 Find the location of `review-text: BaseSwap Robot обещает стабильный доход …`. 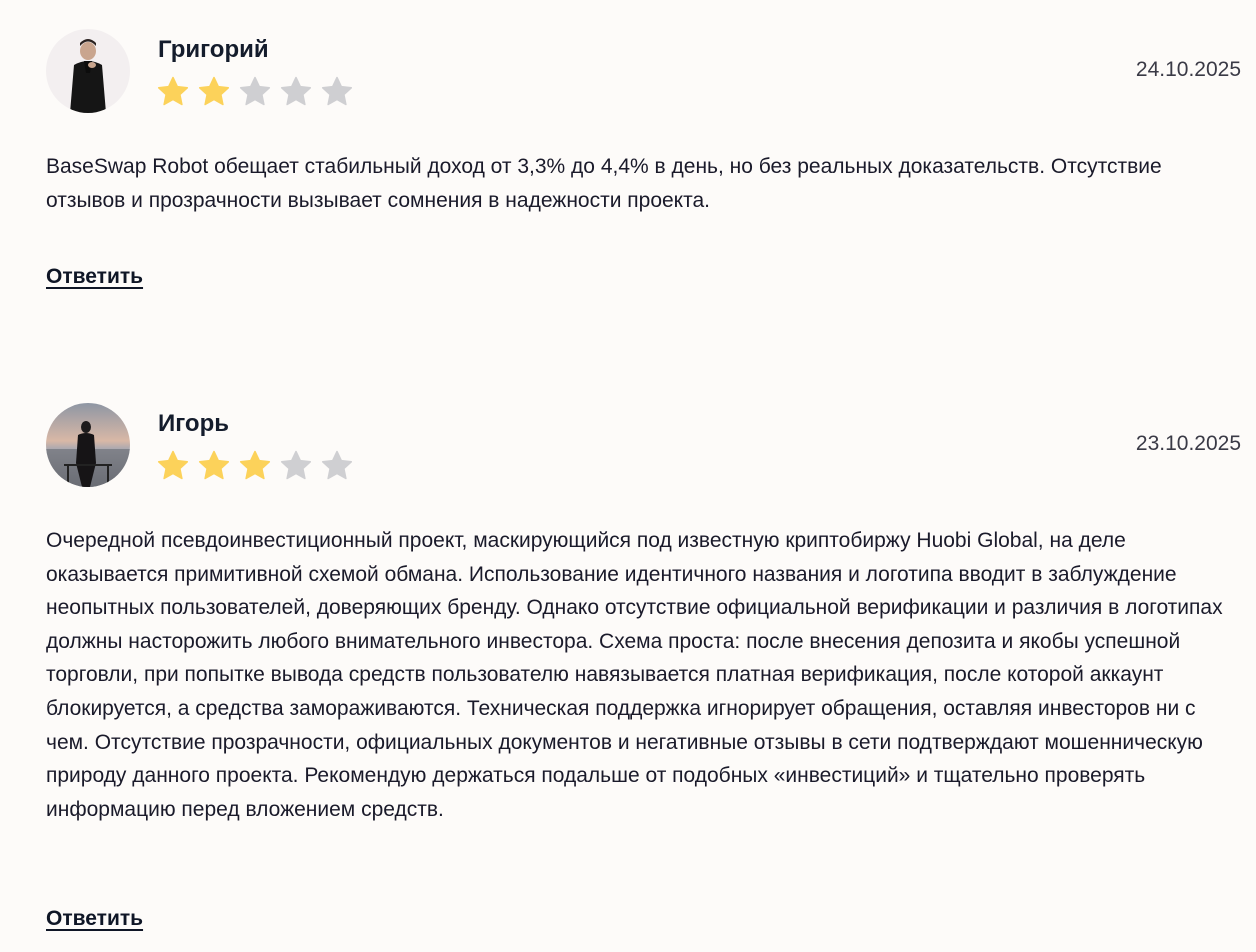

review-text: BaseSwap Robot обещает стабильный доход … is located at coordinates (604, 183).